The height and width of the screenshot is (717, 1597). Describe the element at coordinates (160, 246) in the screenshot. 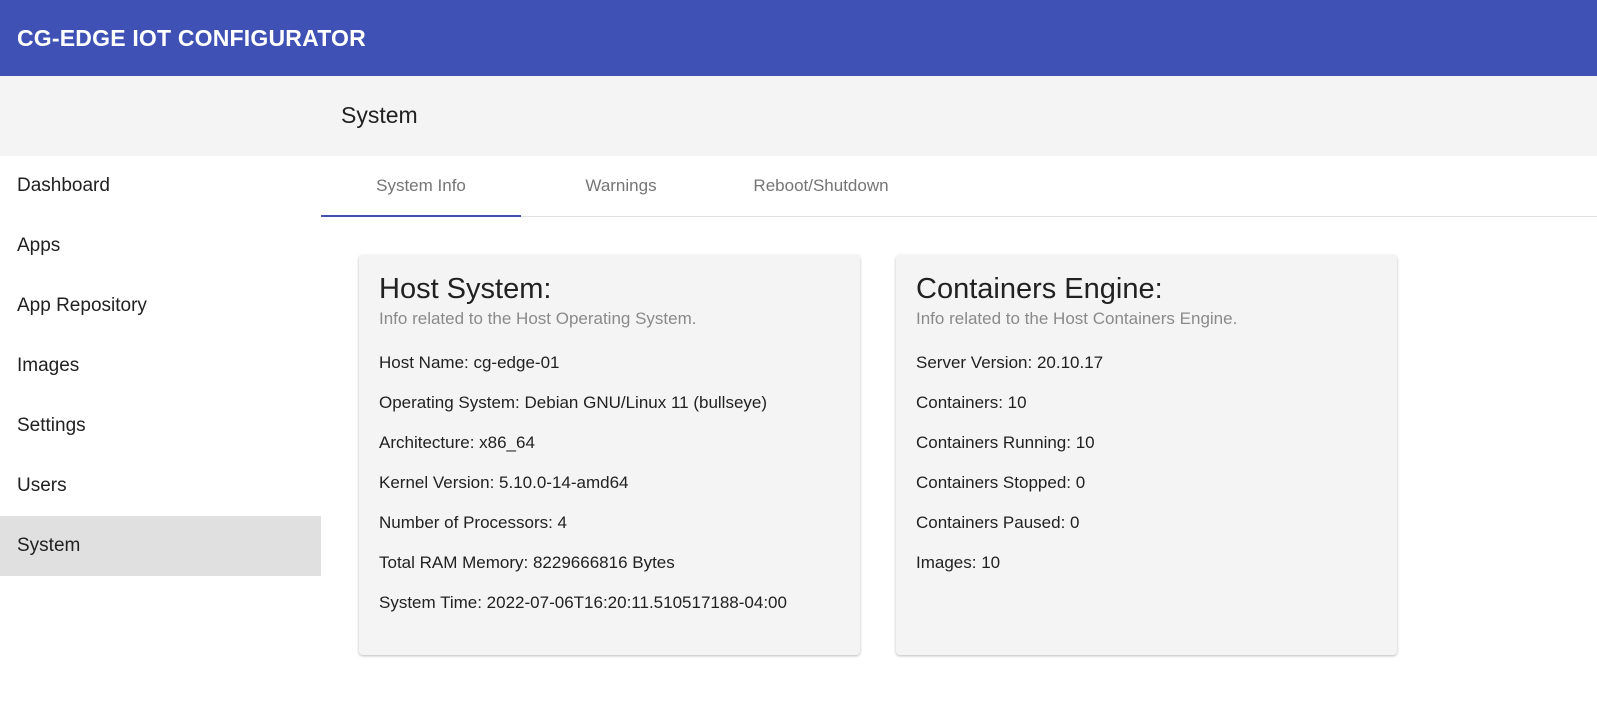

I see `sidebar-item-apps: Apps` at that location.